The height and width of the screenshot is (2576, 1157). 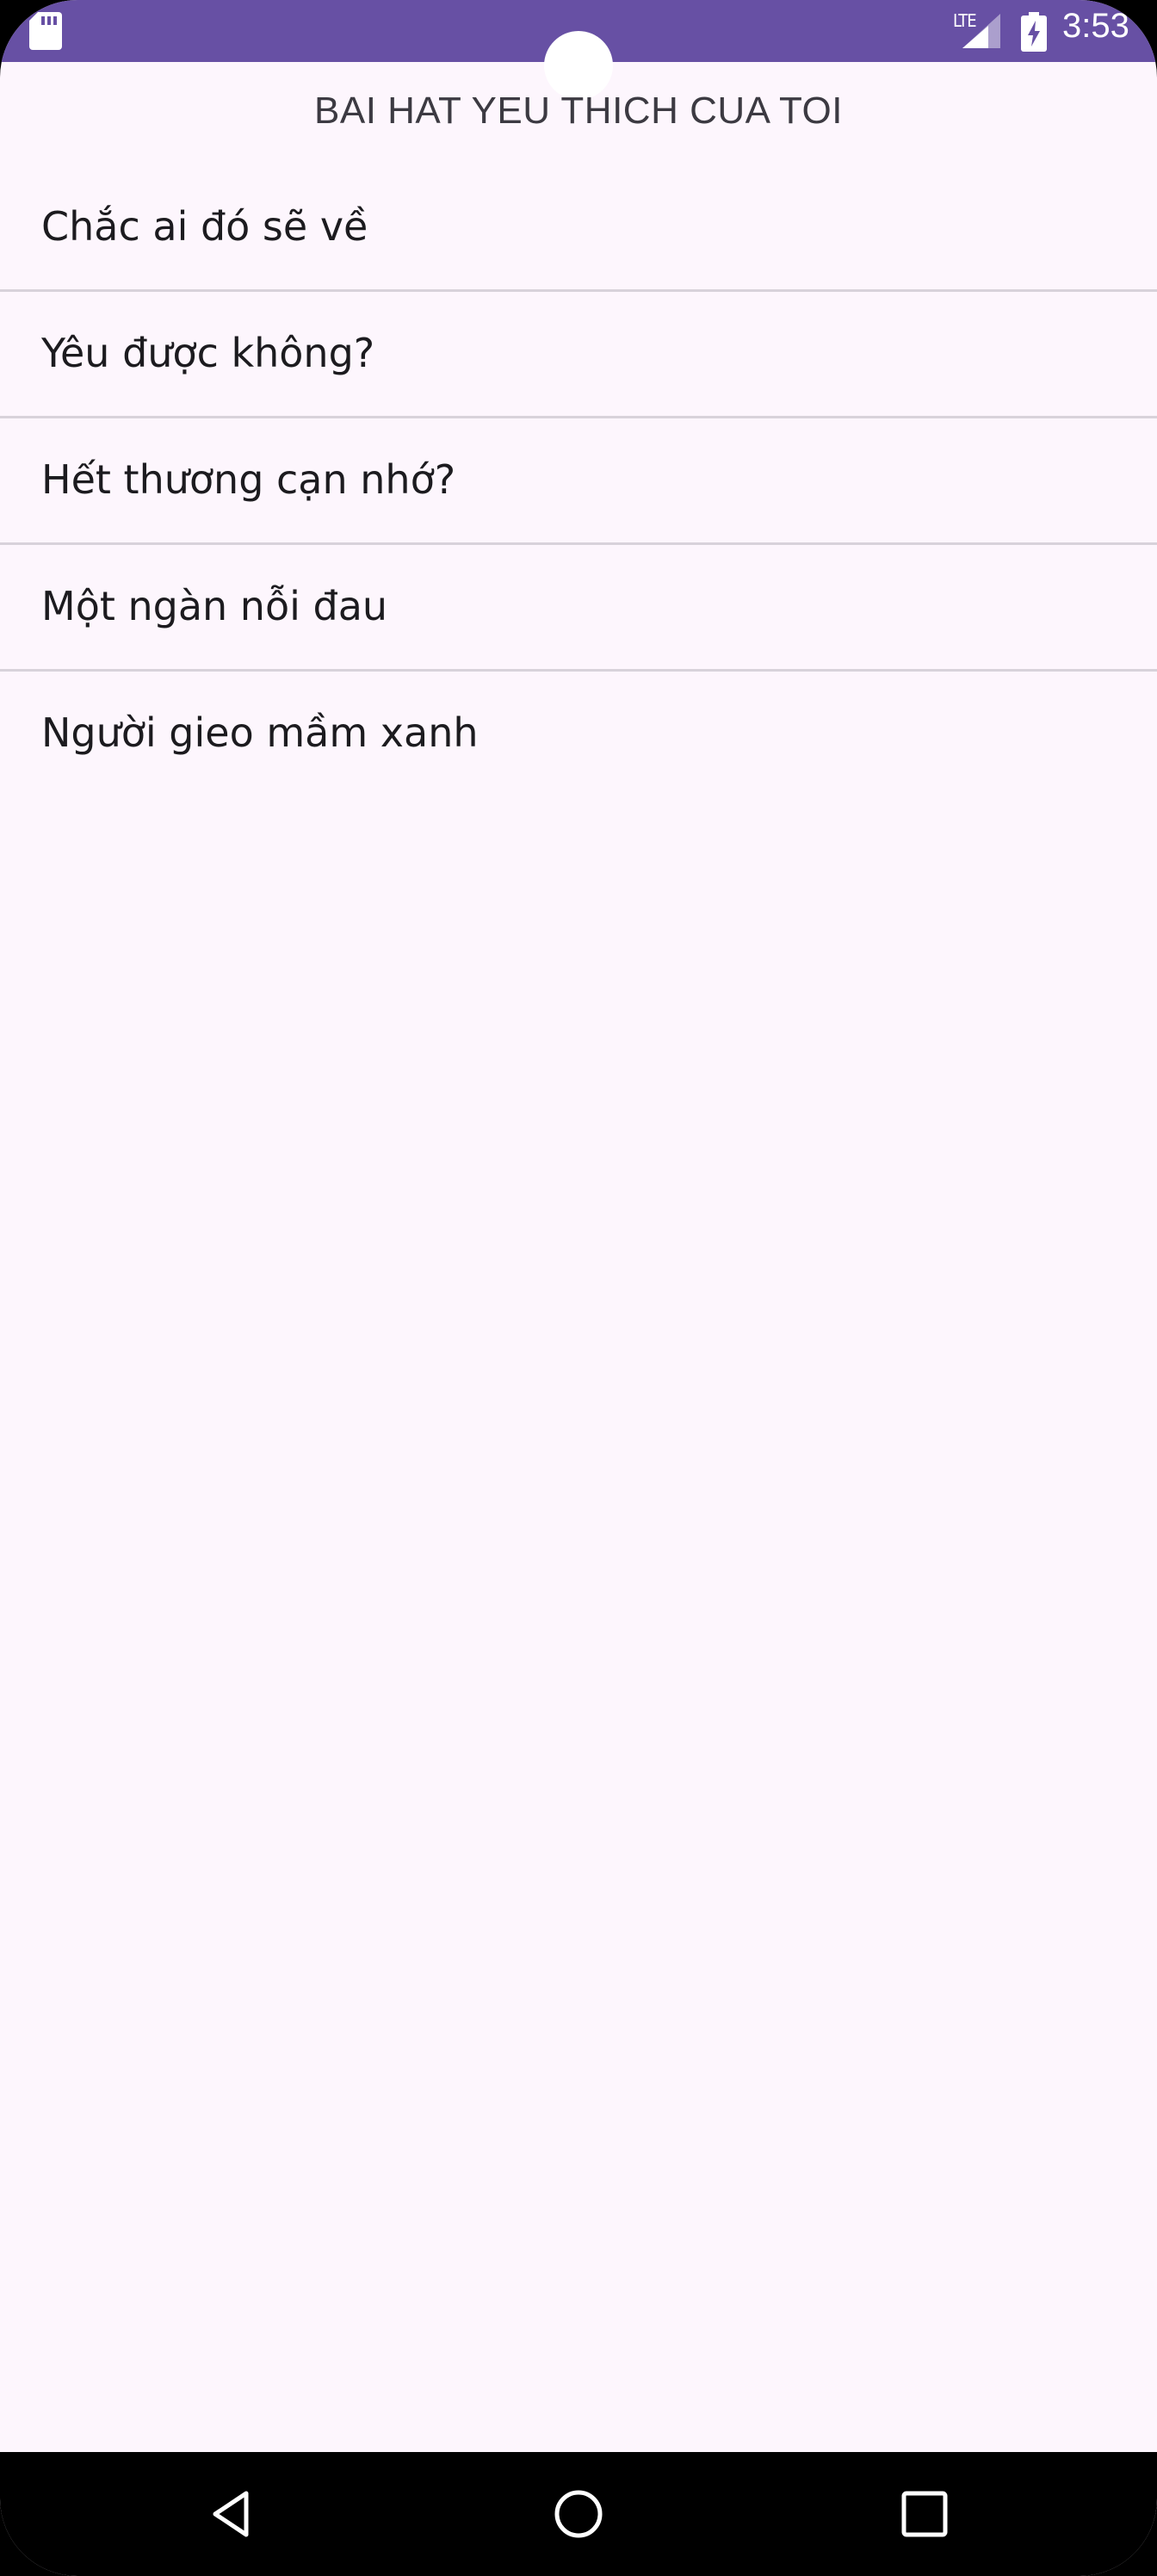 I want to click on status-clock: 3:53, so click(x=1096, y=26).